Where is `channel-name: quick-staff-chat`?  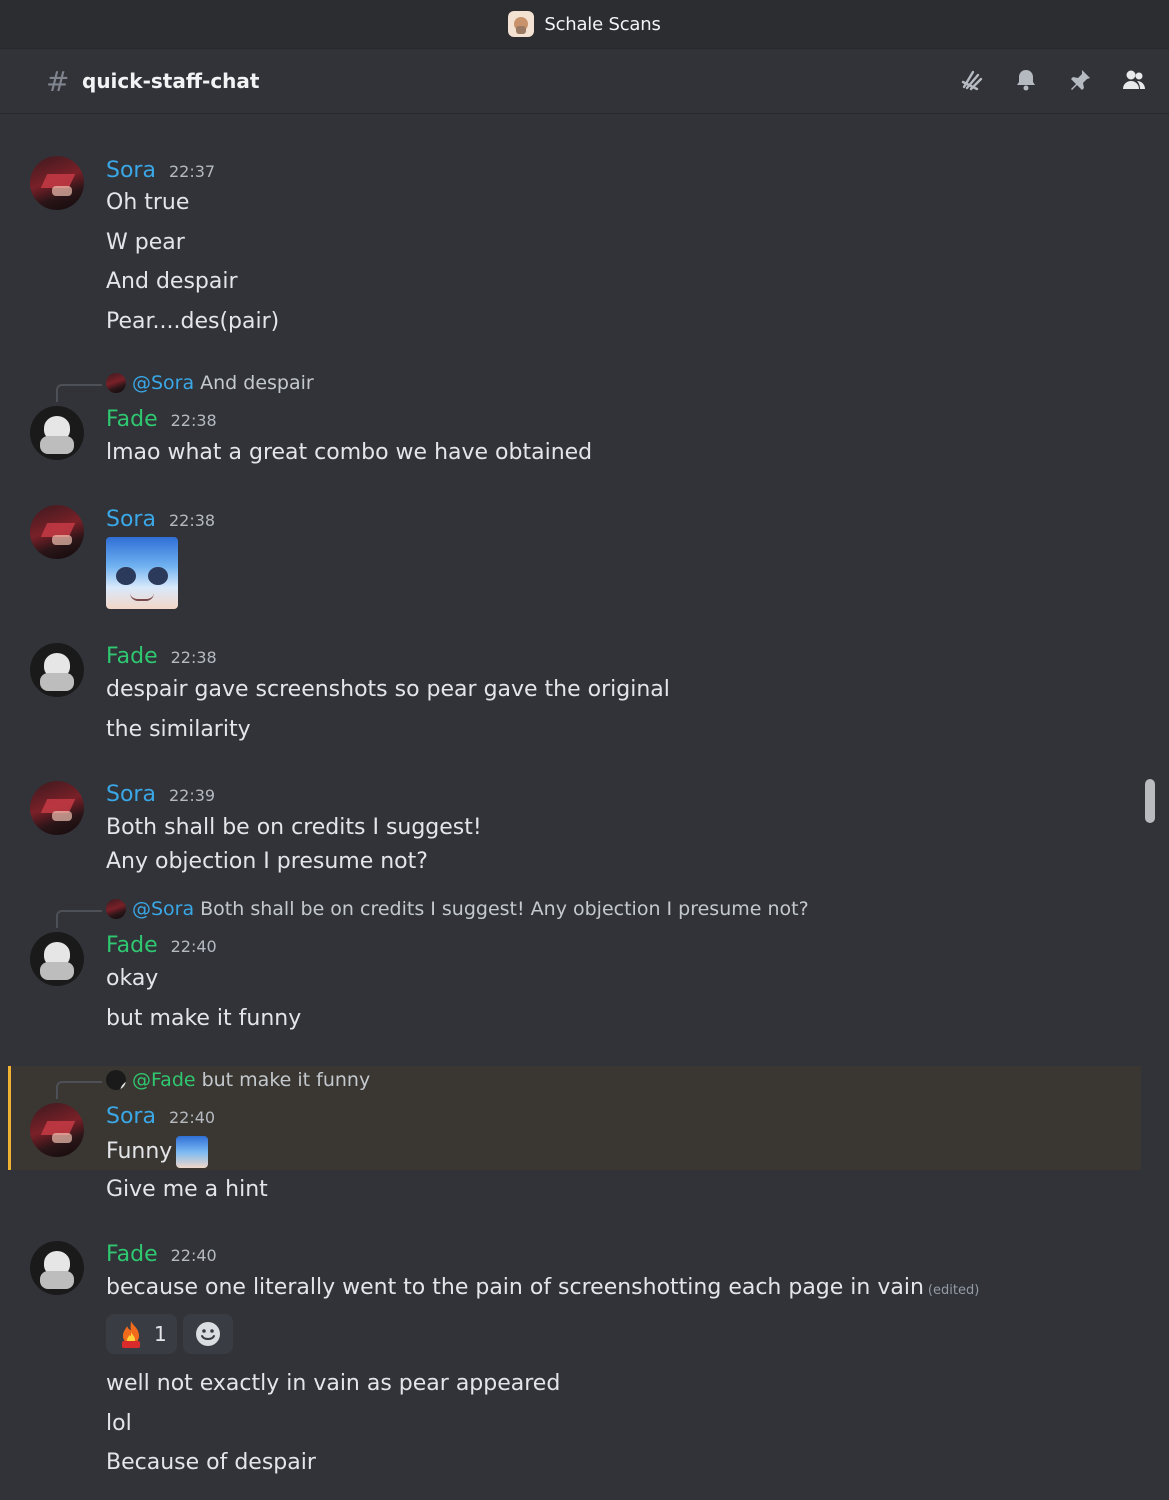
channel-name: quick-staff-chat is located at coordinates (171, 81).